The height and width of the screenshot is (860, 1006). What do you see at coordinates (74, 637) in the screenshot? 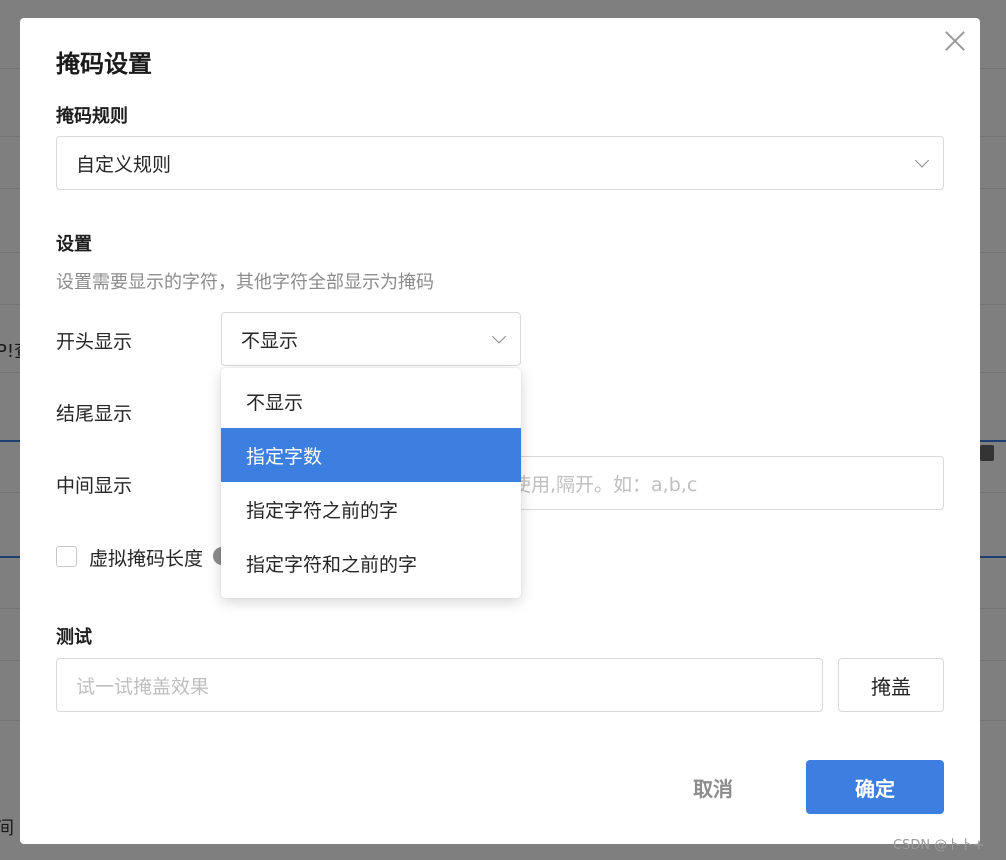
I see `test-label: 测试` at bounding box center [74, 637].